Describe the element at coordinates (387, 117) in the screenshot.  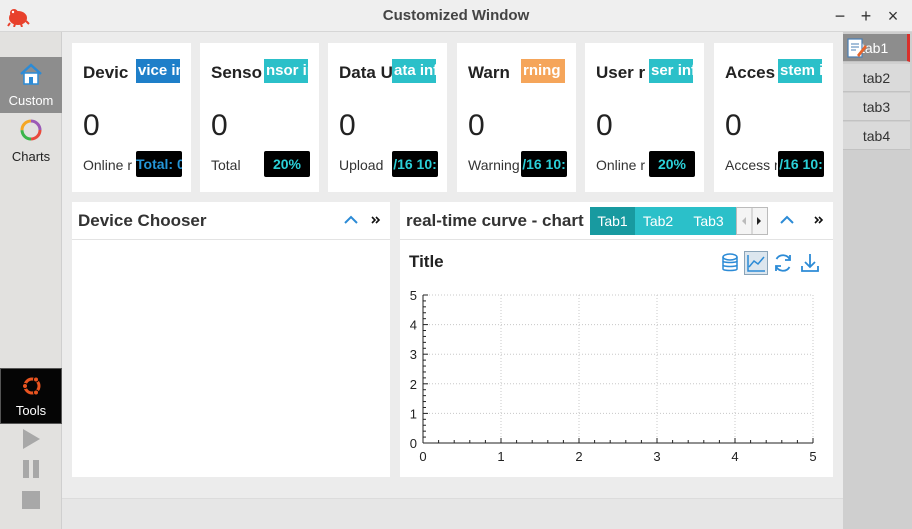
I see `data-info-card: Data U ata inf 0 Upload /16 10:` at that location.